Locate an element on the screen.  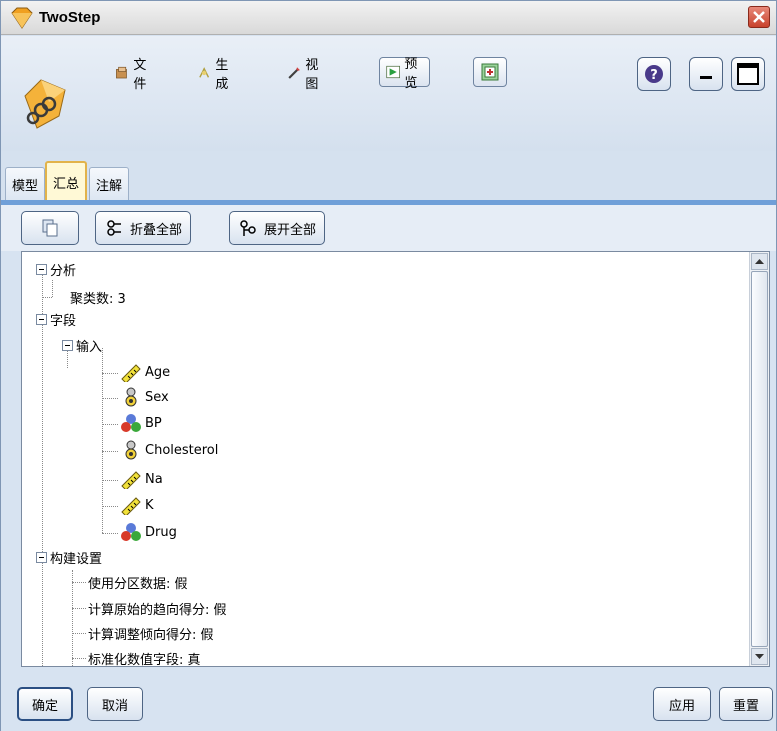
model-nugget-icon is located at coordinates (45, 104).